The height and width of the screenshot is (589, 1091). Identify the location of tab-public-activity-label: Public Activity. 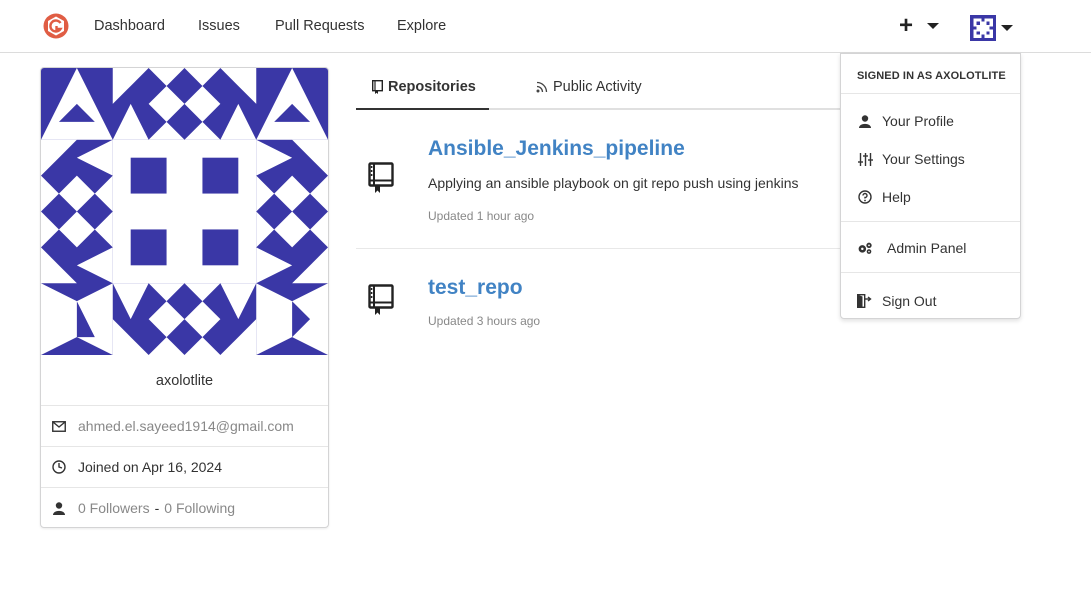
(597, 87).